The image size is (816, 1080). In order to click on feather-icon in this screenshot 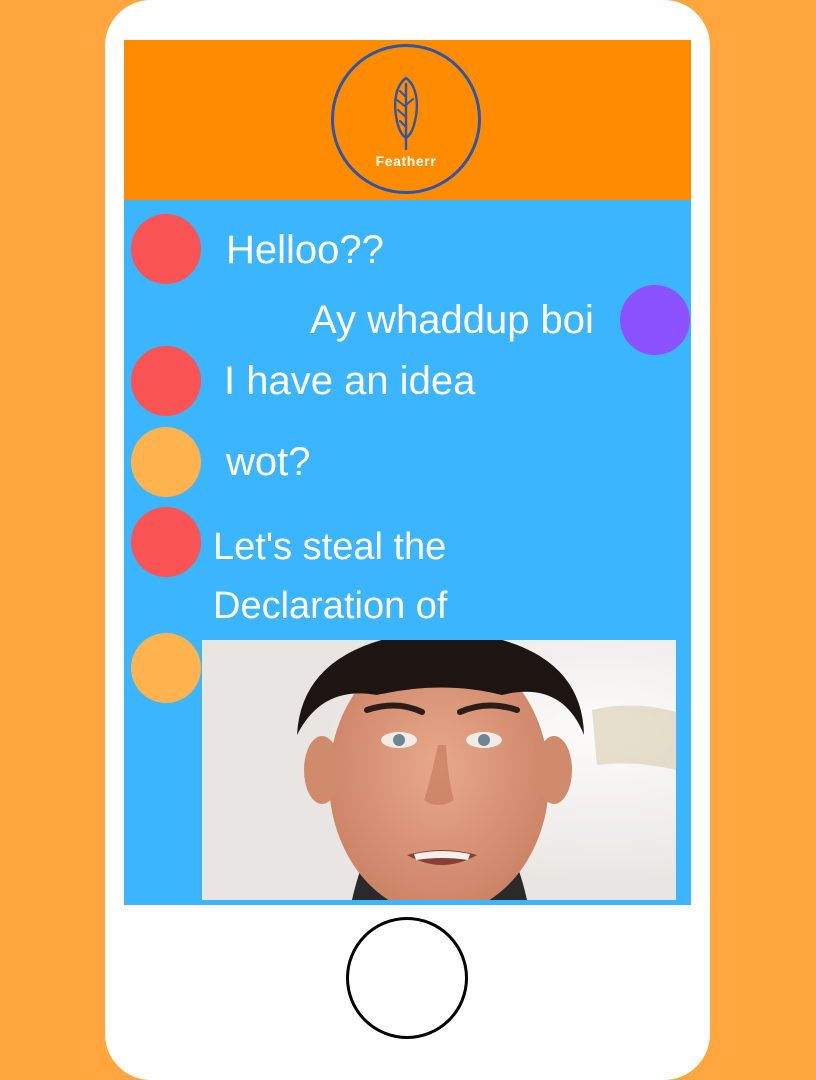, I will do `click(406, 113)`.